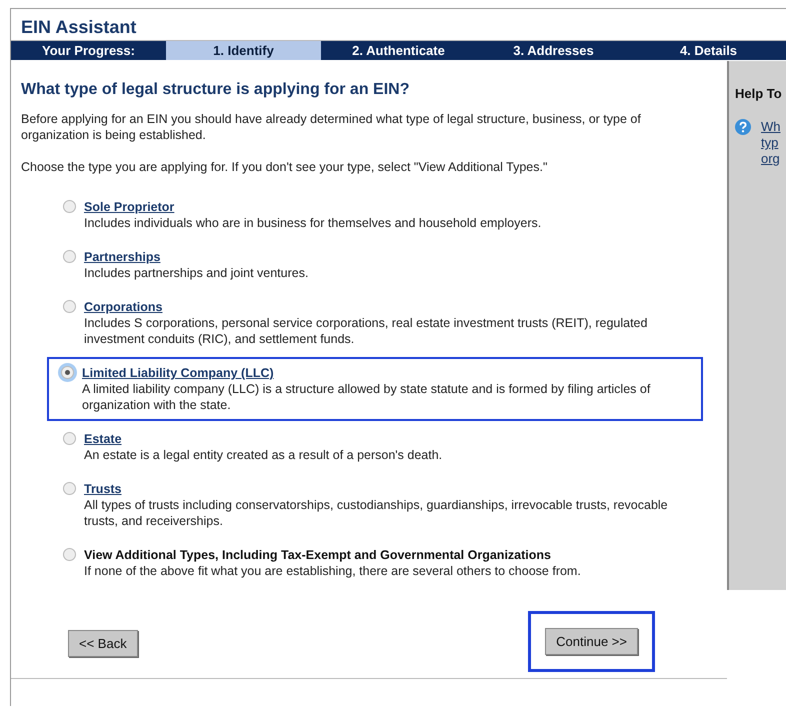 This screenshot has width=786, height=708. What do you see at coordinates (708, 50) in the screenshot?
I see `progress-step: 4. Details` at bounding box center [708, 50].